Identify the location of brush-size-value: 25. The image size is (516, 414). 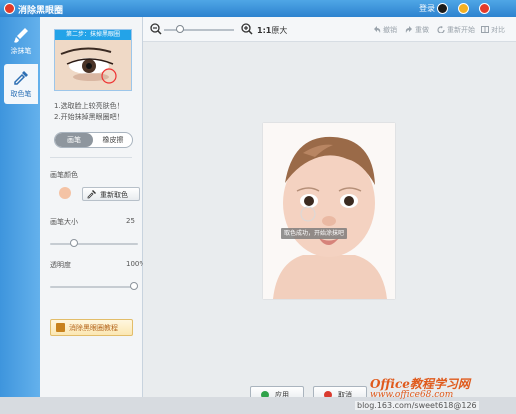
(130, 221).